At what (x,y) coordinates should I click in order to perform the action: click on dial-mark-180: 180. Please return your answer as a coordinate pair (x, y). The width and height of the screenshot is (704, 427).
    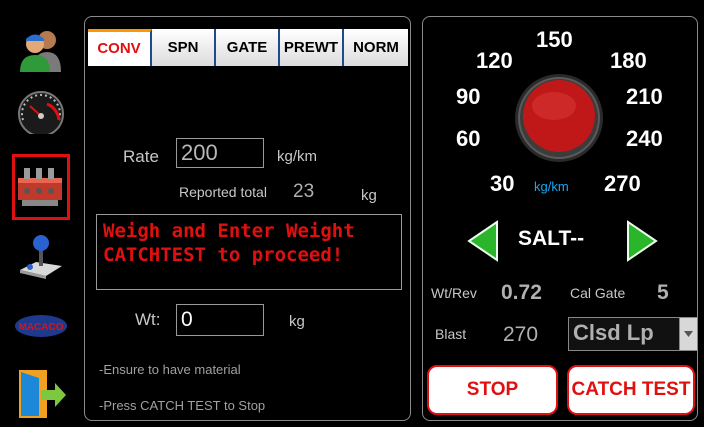
    Looking at the image, I should click on (628, 60).